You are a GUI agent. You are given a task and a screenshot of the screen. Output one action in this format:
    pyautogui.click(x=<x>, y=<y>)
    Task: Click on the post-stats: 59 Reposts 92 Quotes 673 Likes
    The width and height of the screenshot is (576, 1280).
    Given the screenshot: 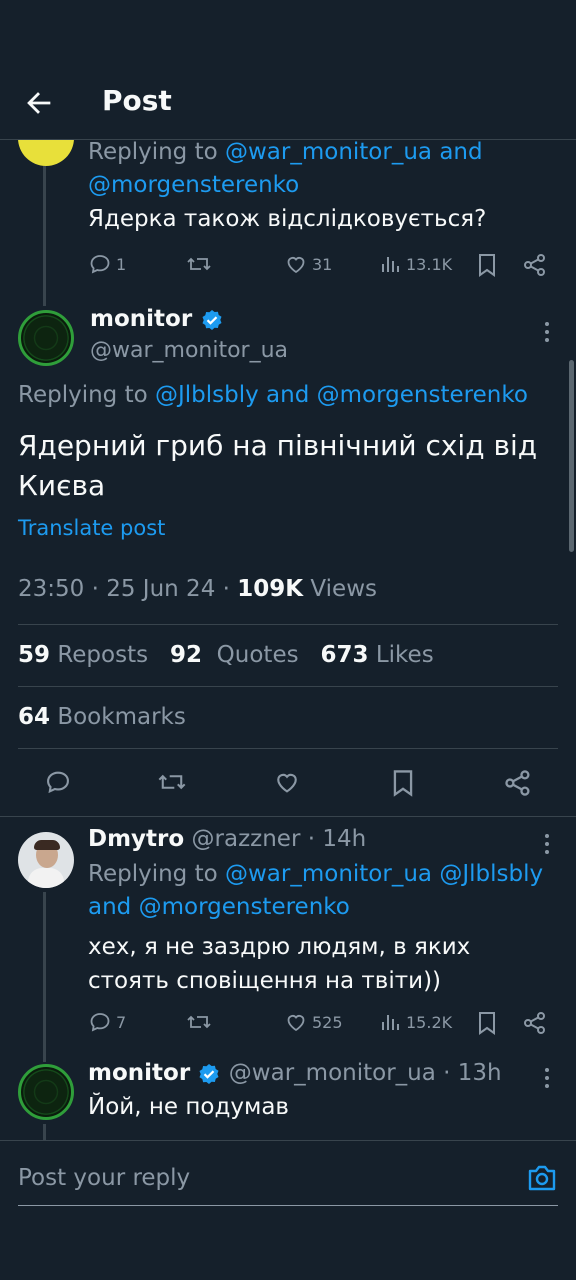 What is the action you would take?
    pyautogui.click(x=226, y=655)
    